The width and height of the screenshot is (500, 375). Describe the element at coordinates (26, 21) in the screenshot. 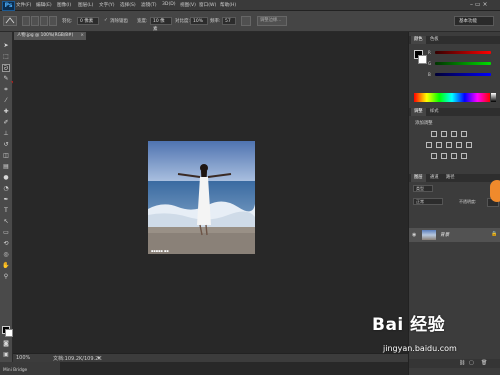

I see `new-selection-icon` at that location.